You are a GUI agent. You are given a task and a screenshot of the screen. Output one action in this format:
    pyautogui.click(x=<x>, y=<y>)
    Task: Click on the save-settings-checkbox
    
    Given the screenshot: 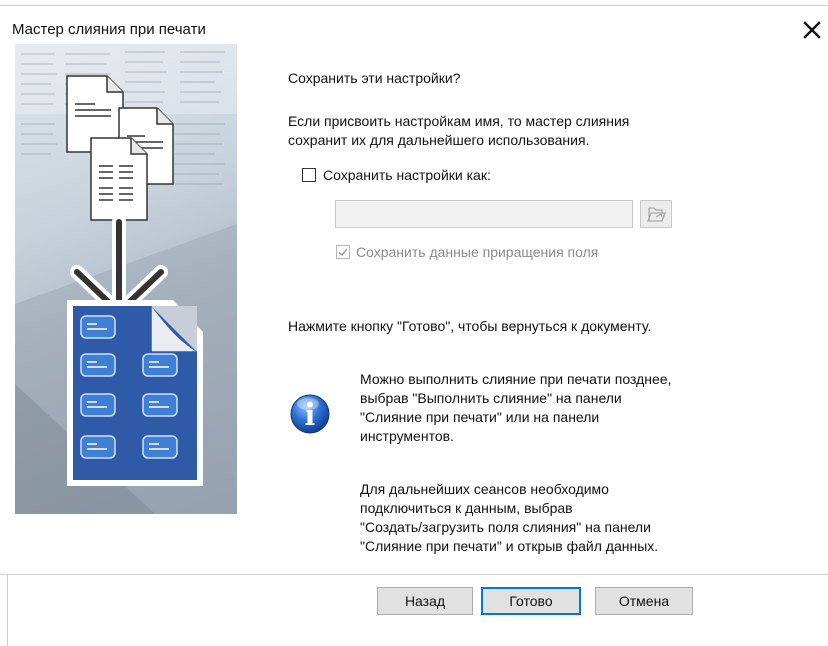 What is the action you would take?
    pyautogui.click(x=309, y=175)
    